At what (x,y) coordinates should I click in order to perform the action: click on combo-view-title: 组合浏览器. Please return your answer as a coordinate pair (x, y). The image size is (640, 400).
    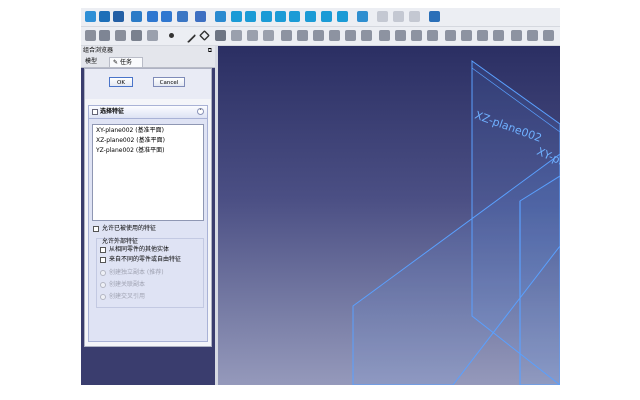
    Looking at the image, I should click on (98, 50).